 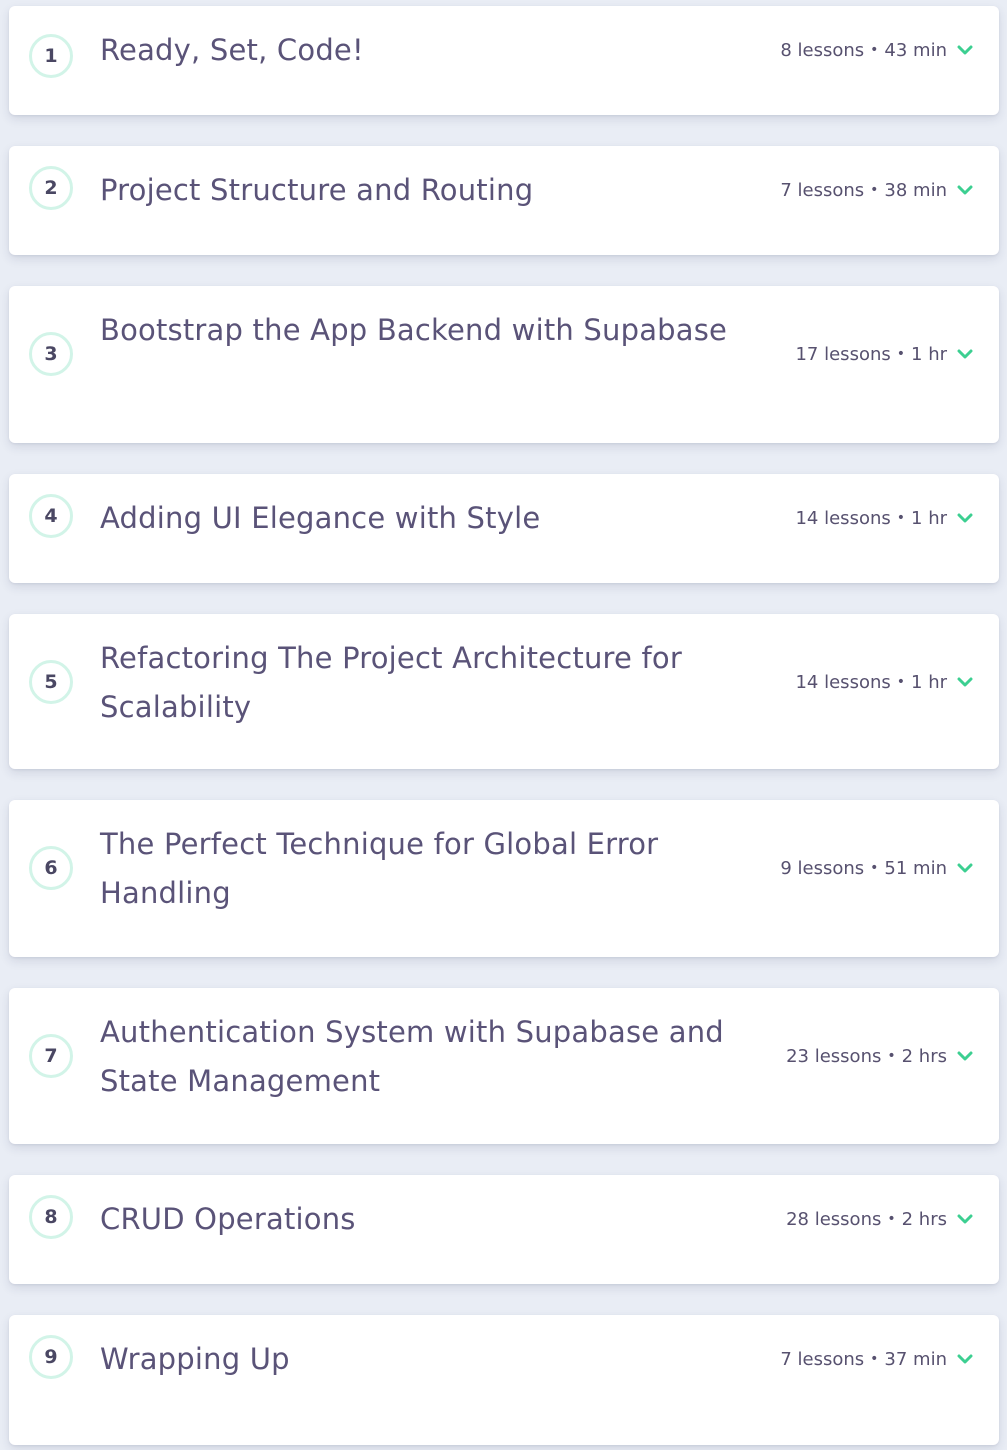 I want to click on section-number-badge: 2, so click(x=51, y=188).